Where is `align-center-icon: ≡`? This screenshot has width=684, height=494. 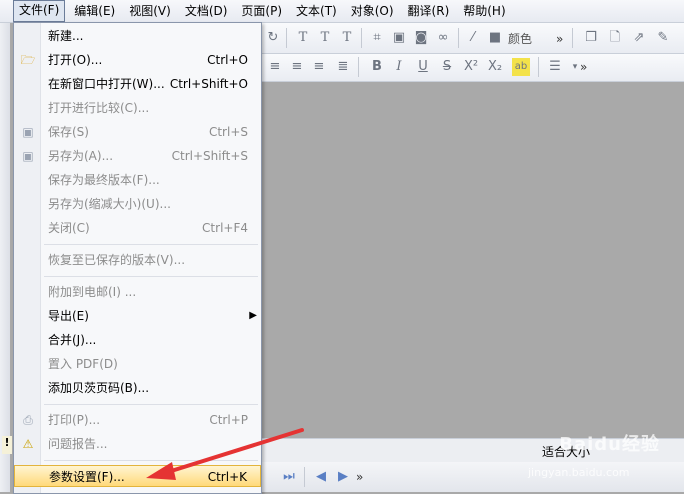
align-center-icon: ≡ is located at coordinates (297, 67).